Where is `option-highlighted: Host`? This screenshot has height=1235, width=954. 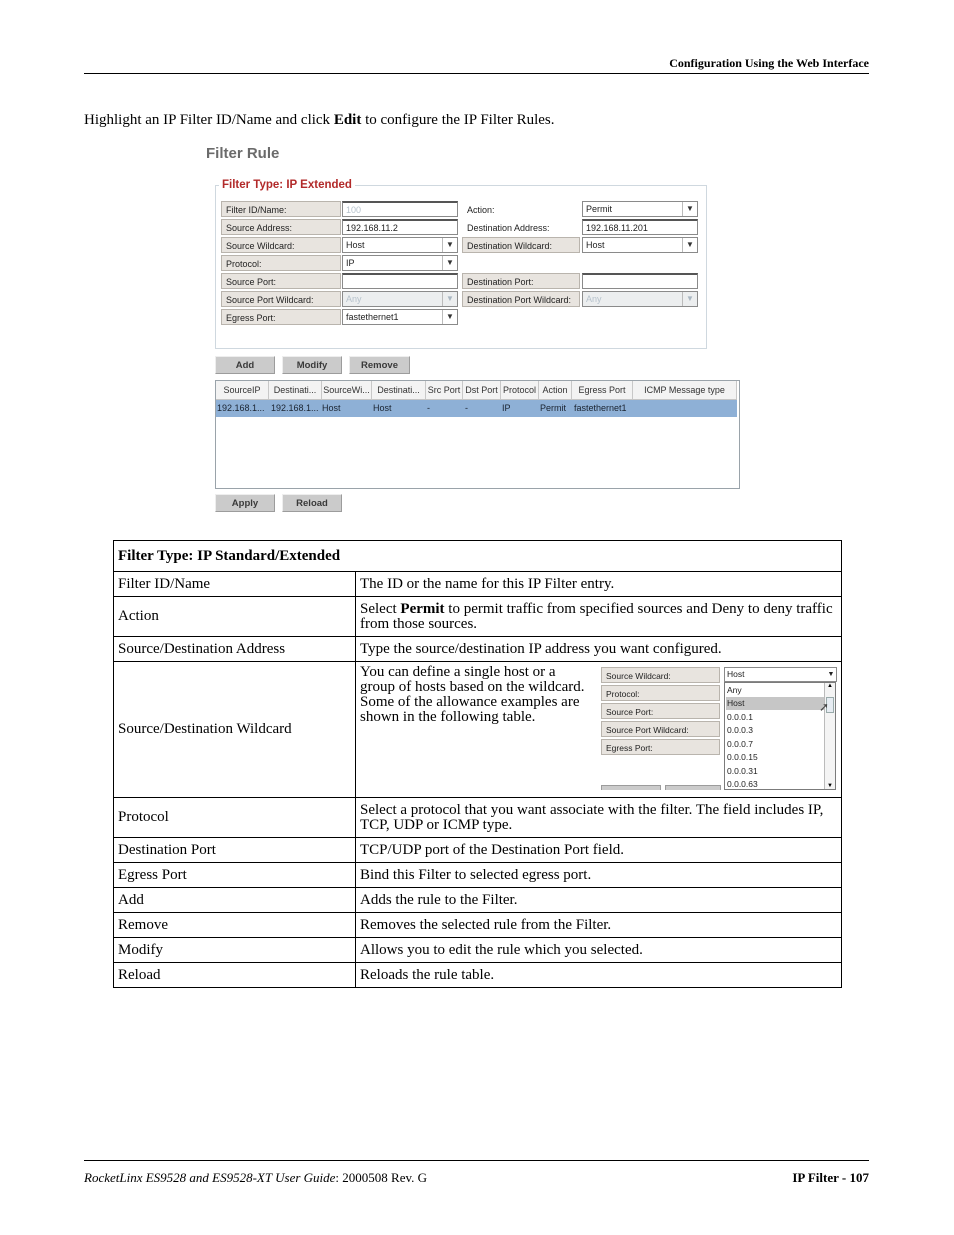 option-highlighted: Host is located at coordinates (776, 704).